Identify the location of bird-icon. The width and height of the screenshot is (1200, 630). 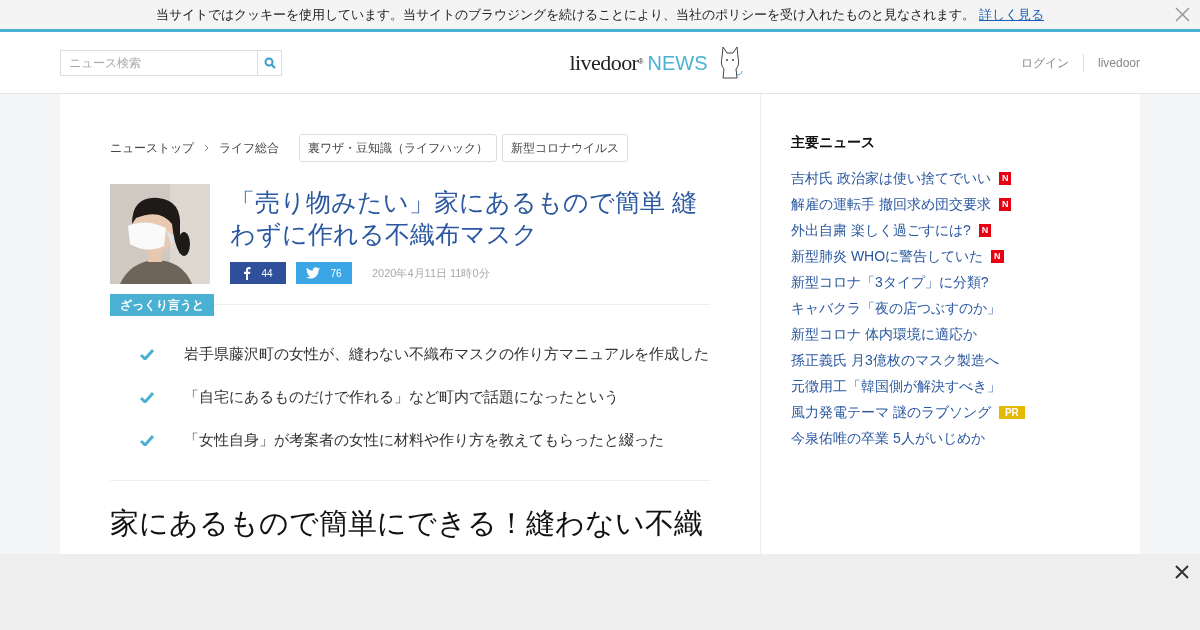
(313, 273).